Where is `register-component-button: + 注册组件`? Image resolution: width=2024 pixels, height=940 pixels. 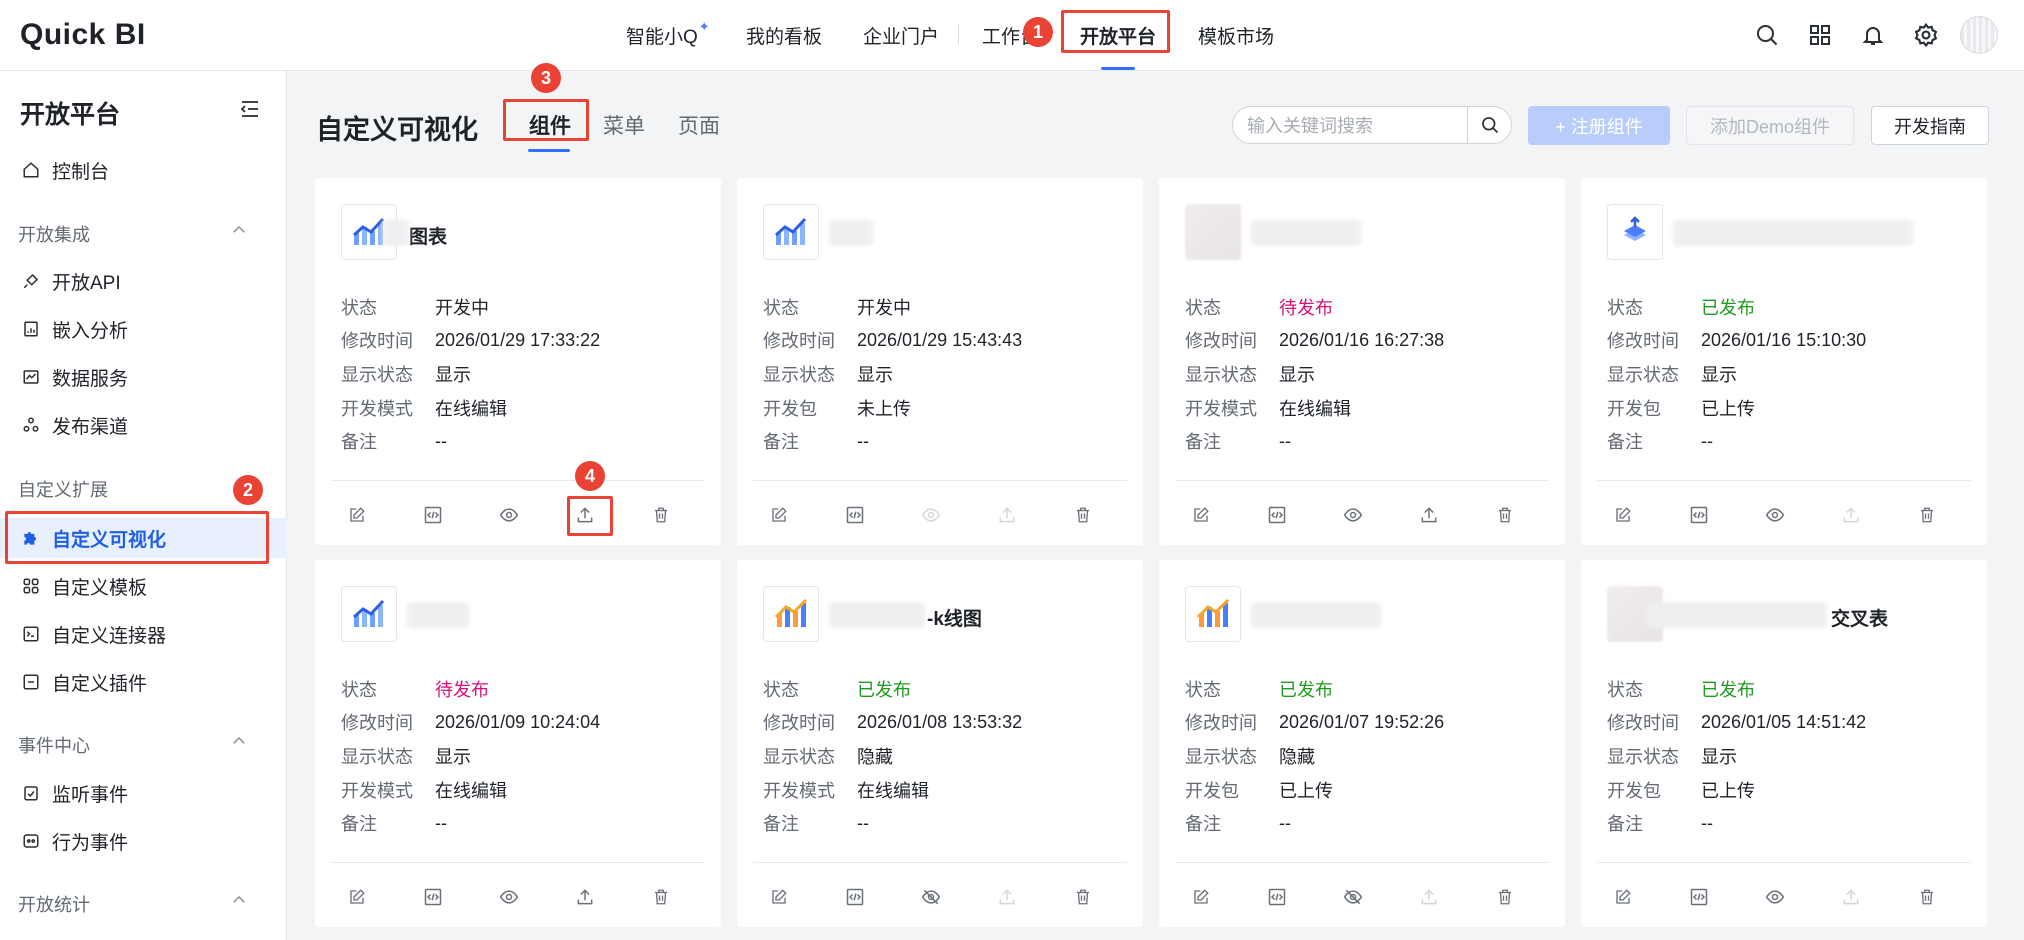 register-component-button: + 注册组件 is located at coordinates (1599, 125).